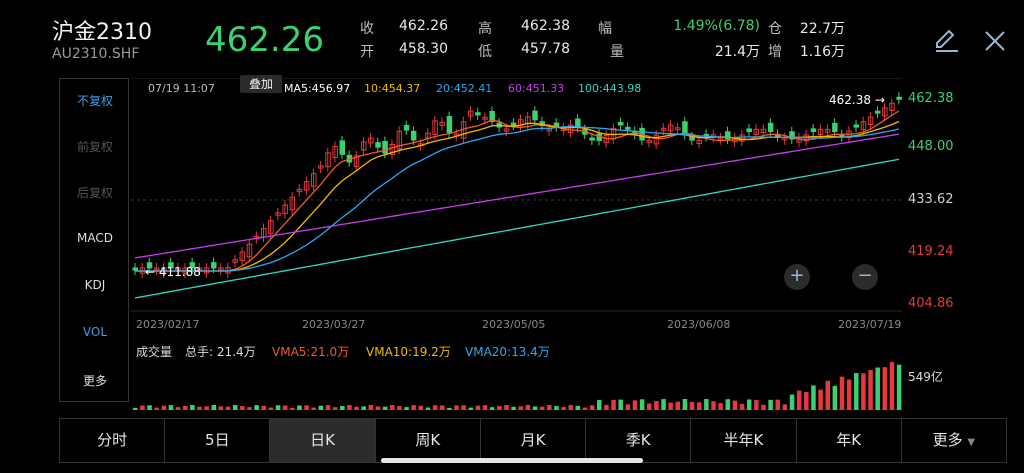  What do you see at coordinates (865, 277) in the screenshot?
I see `zoom-out-button: −` at bounding box center [865, 277].